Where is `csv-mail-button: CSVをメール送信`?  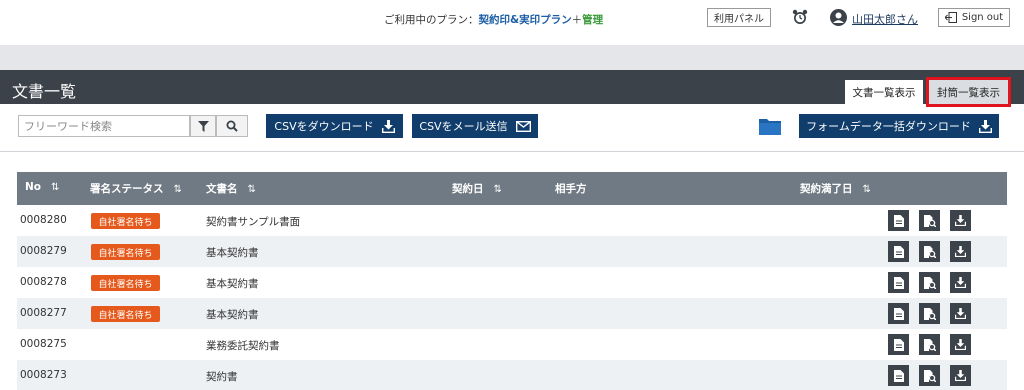
csv-mail-button: CSVをメール送信 is located at coordinates (475, 126).